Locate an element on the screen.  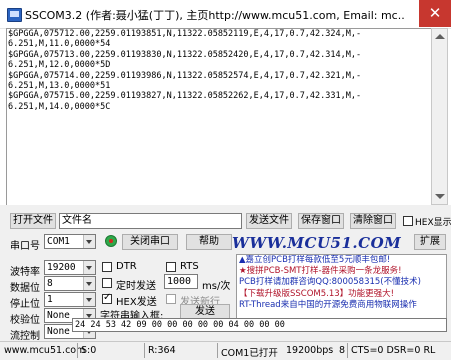
receive-line: 6.251,M,14.0,0000*5C is located at coordinates (59, 106).